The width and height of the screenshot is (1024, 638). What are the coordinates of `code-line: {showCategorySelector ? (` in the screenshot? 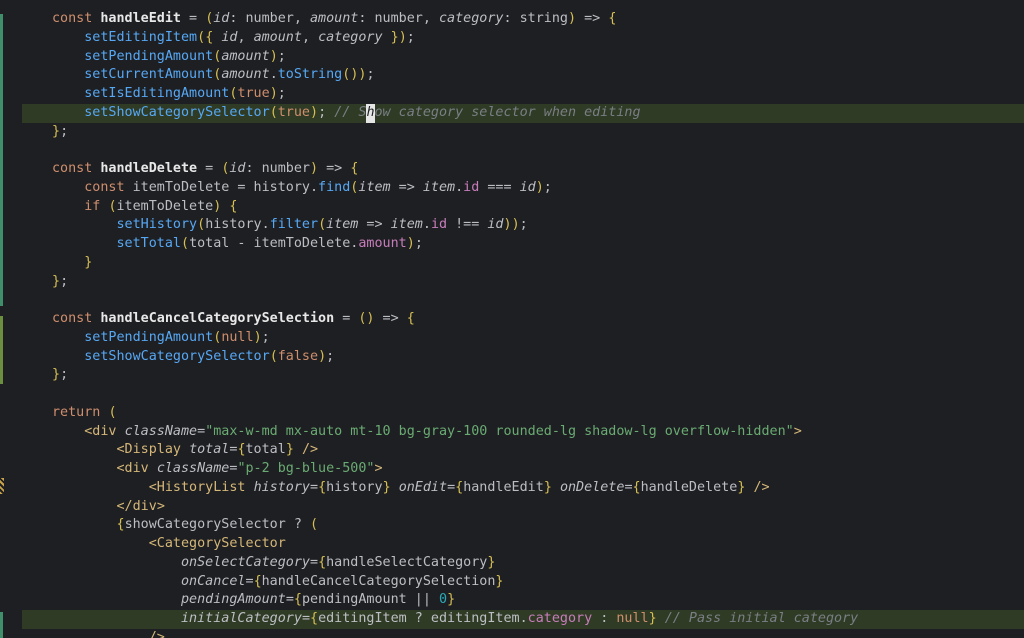 It's located at (523, 525).